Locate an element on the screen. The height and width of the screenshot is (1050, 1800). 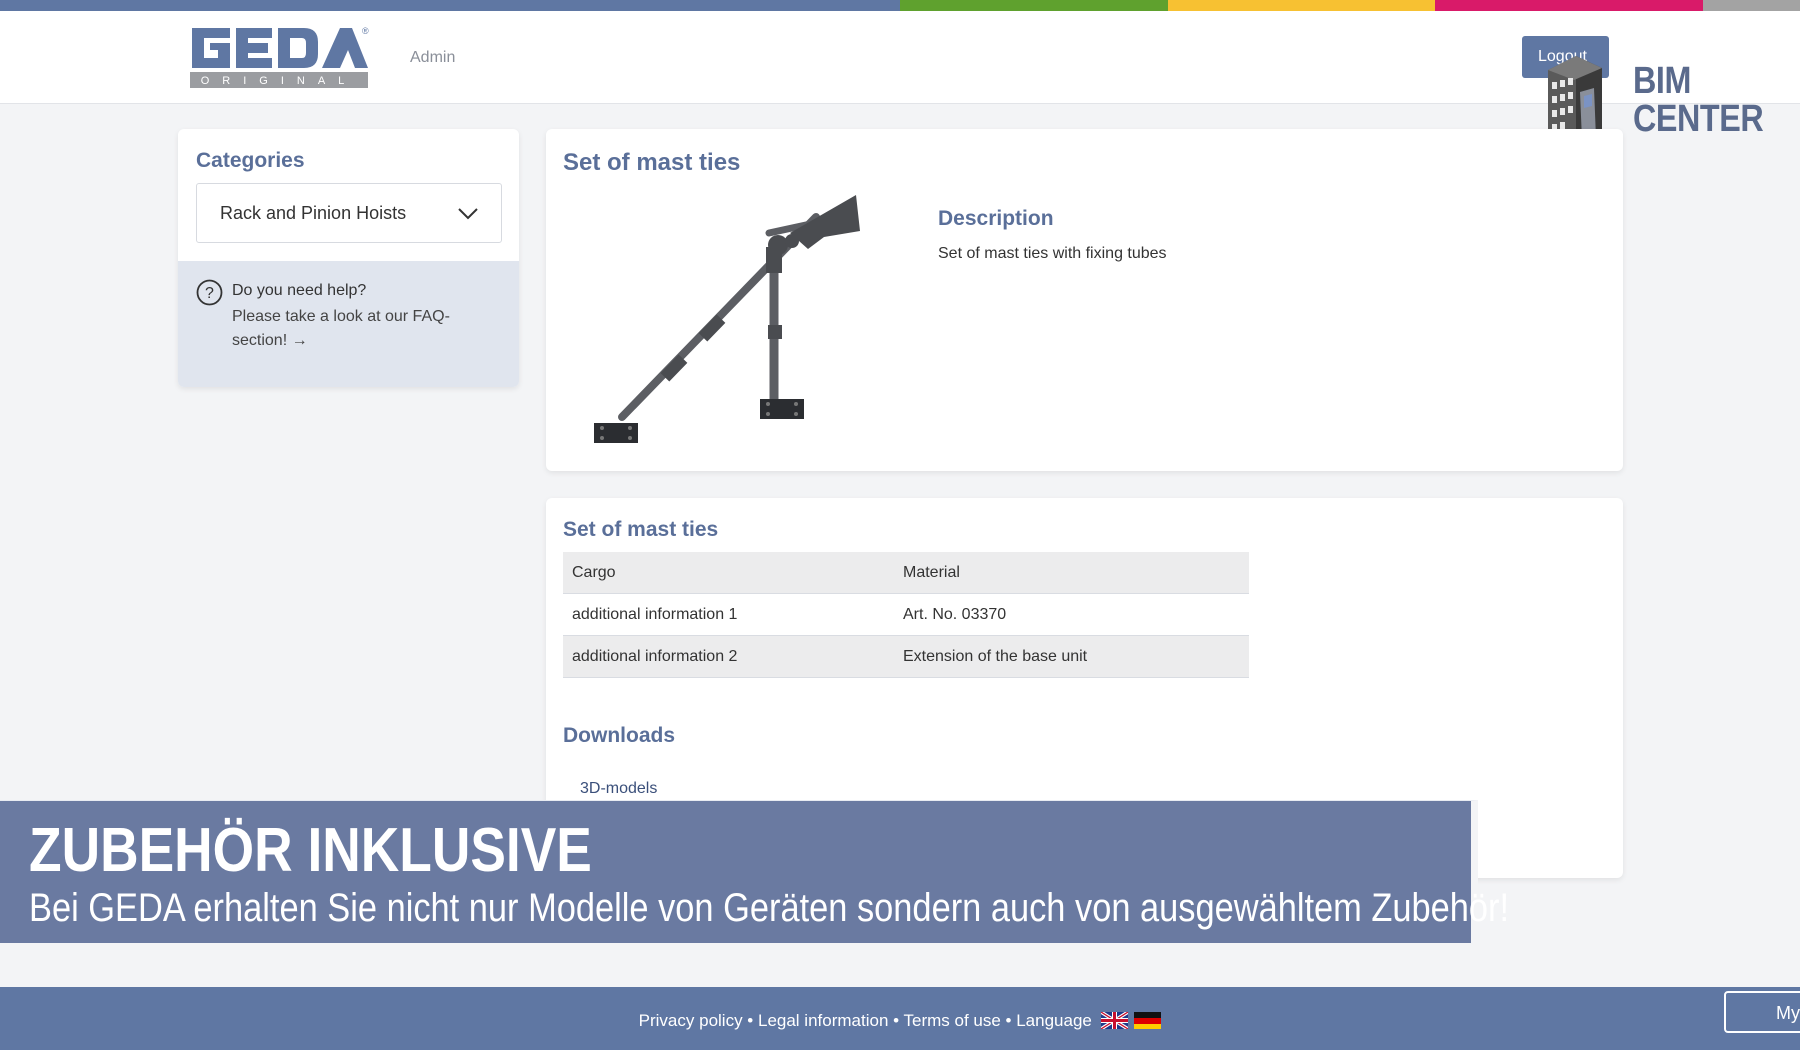
mast-ties-product-image is located at coordinates (727, 319).